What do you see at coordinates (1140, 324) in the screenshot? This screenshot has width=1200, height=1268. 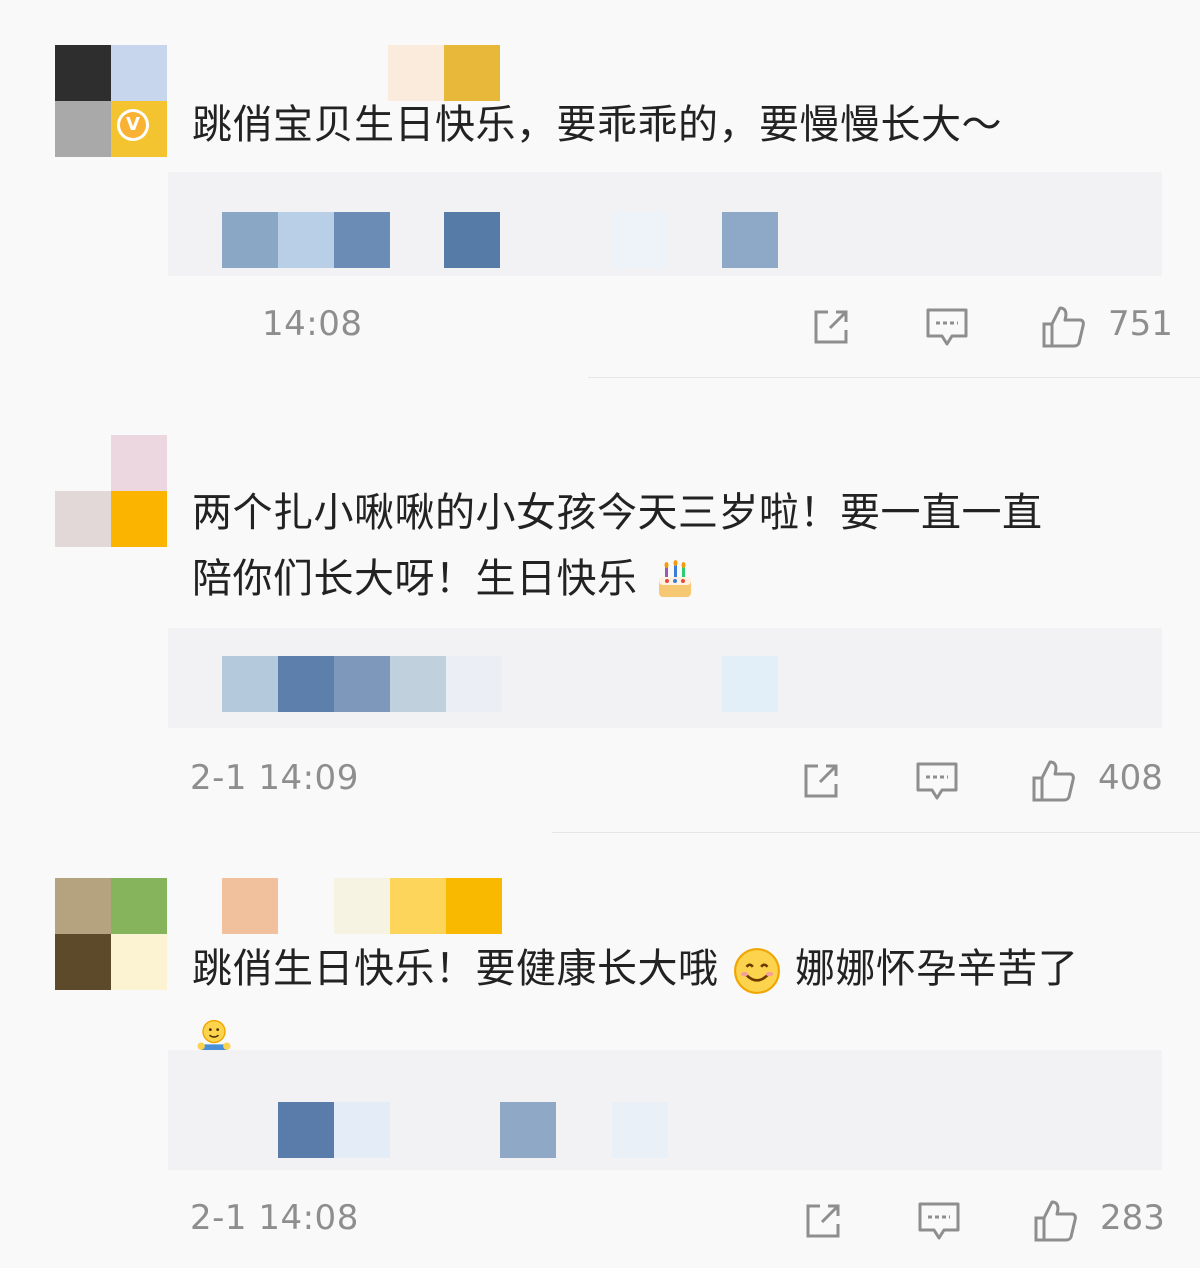 I see `like-count: 751` at bounding box center [1140, 324].